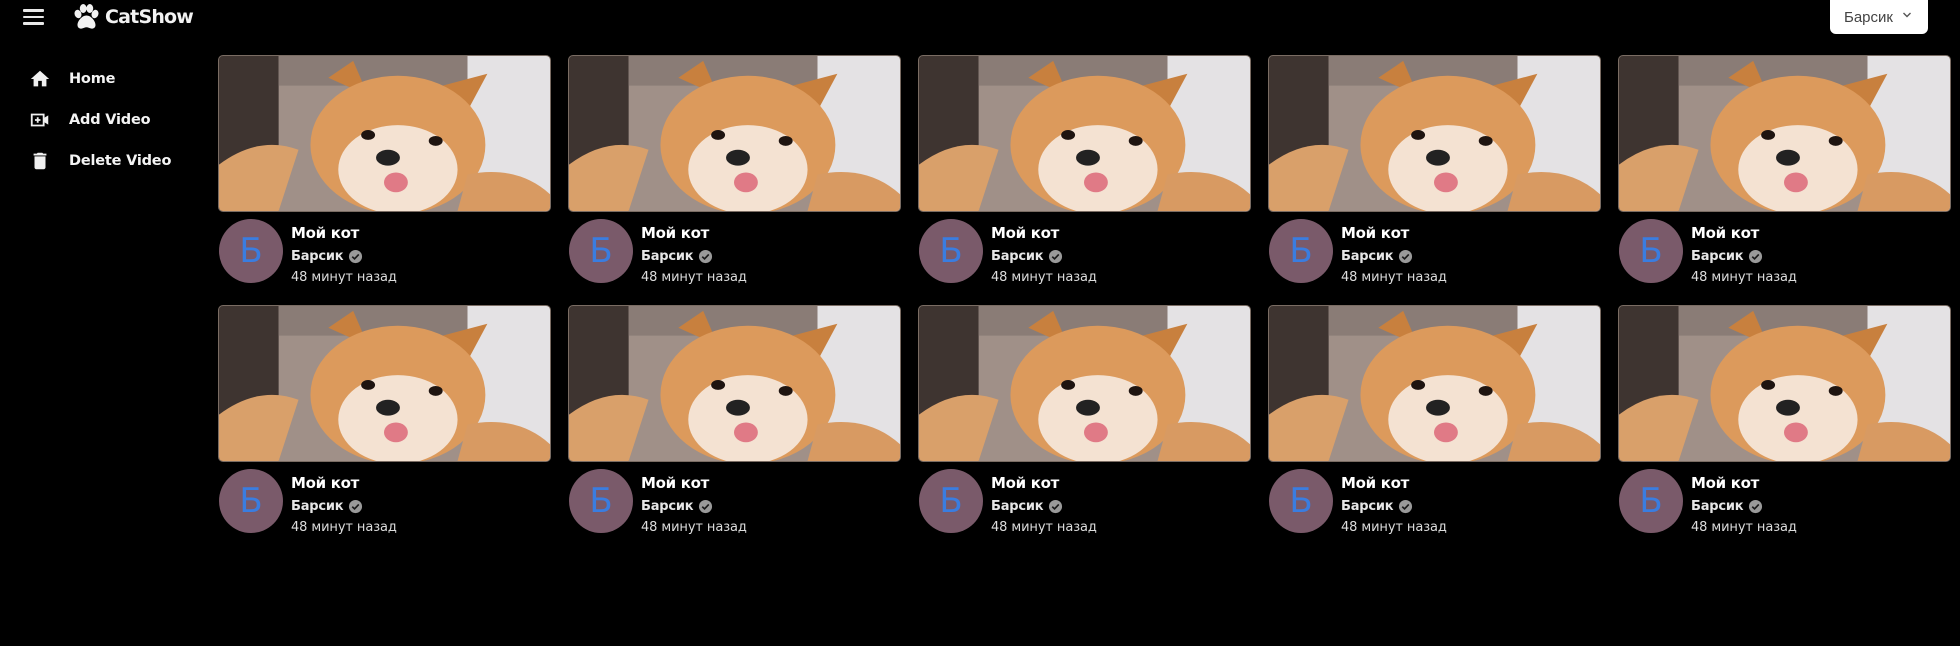 The width and height of the screenshot is (1960, 646). I want to click on sidebar-item-delete-video: Delete Video, so click(100, 160).